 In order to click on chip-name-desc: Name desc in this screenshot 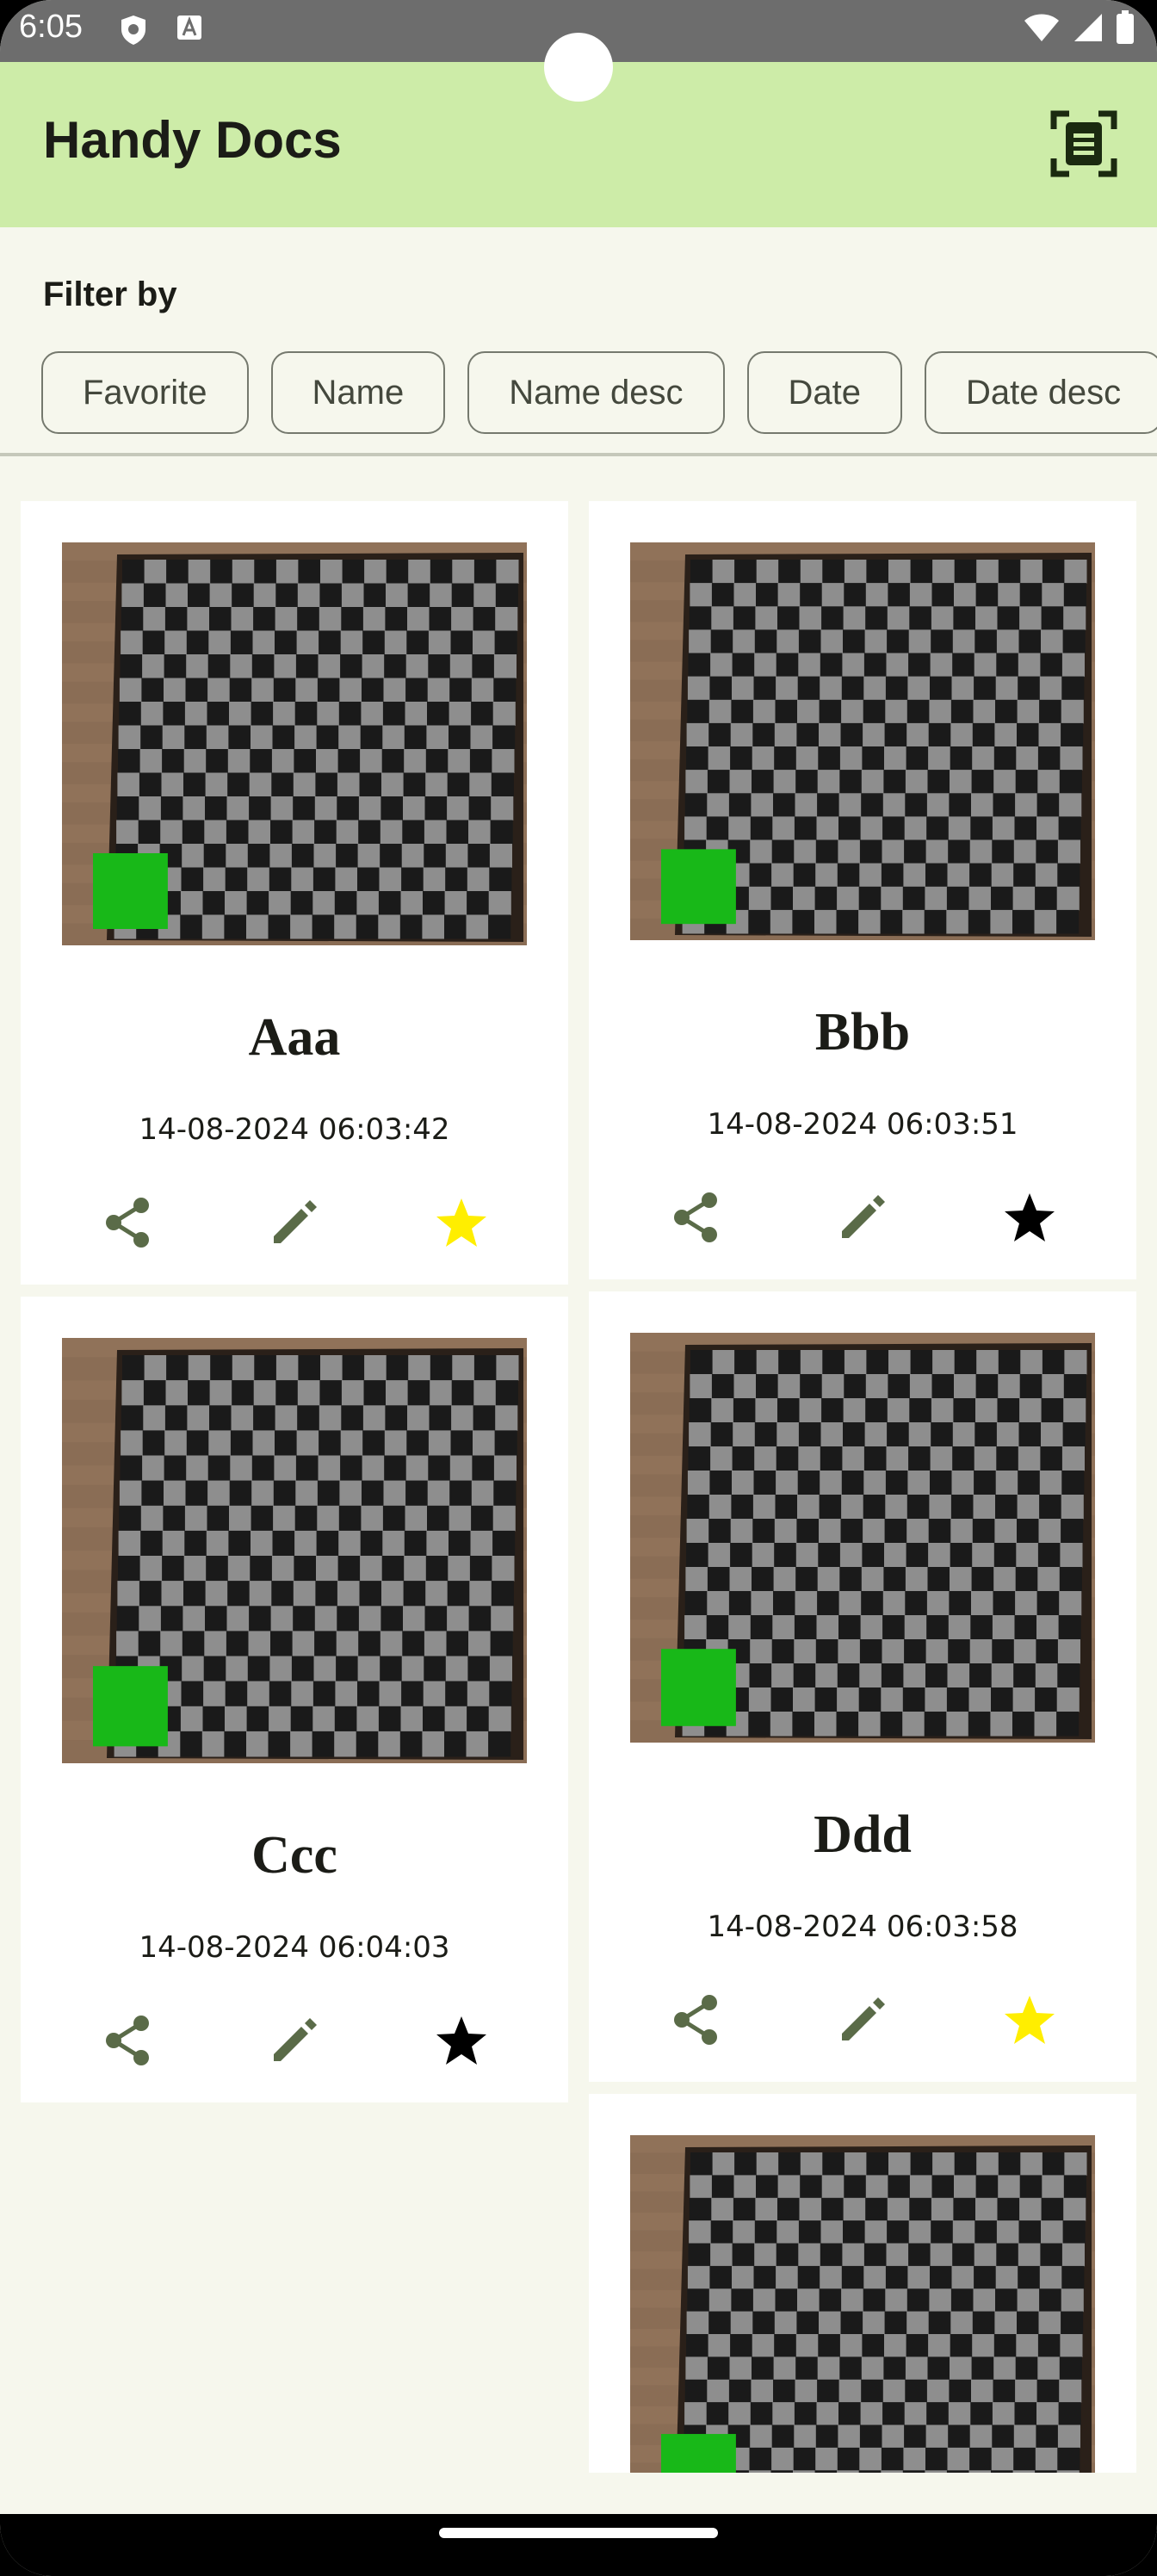, I will do `click(596, 392)`.